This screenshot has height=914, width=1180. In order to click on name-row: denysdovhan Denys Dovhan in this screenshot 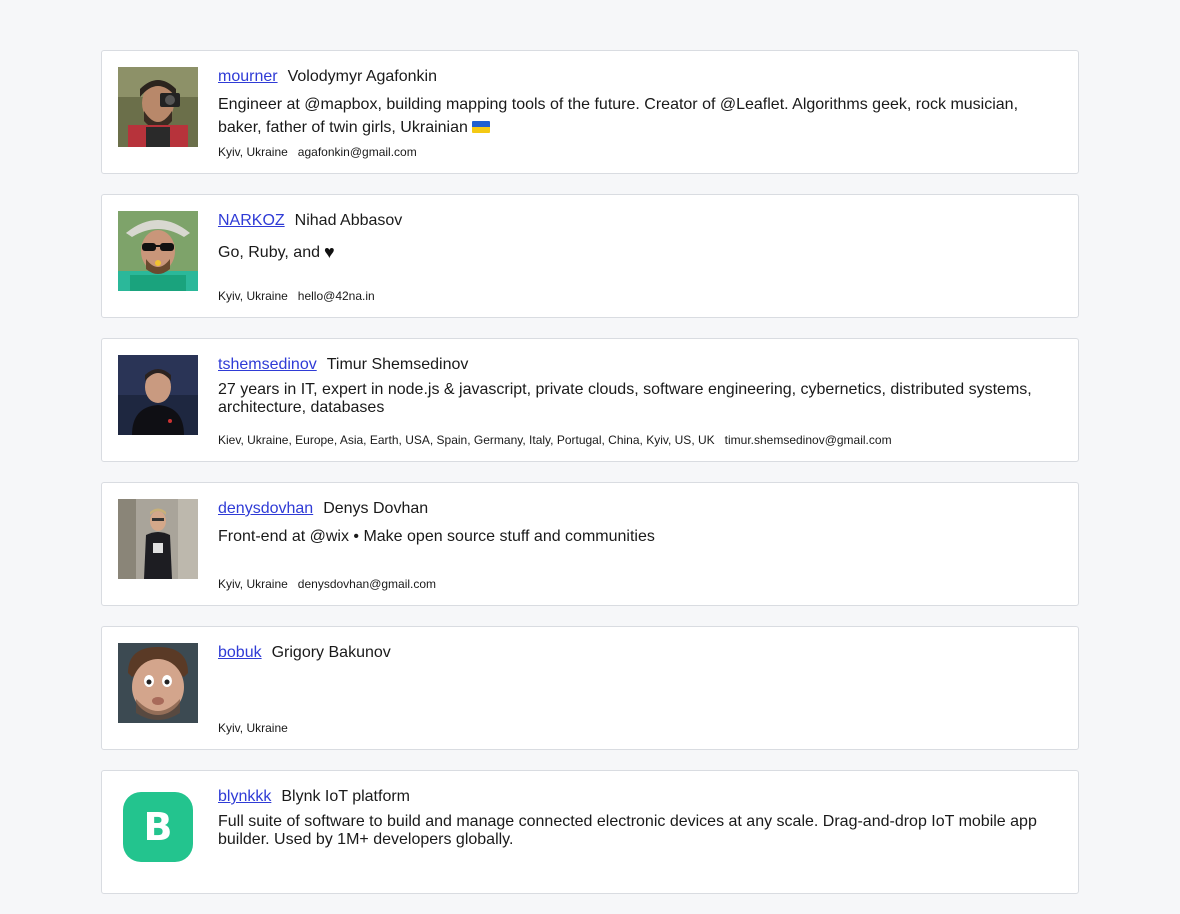, I will do `click(640, 509)`.